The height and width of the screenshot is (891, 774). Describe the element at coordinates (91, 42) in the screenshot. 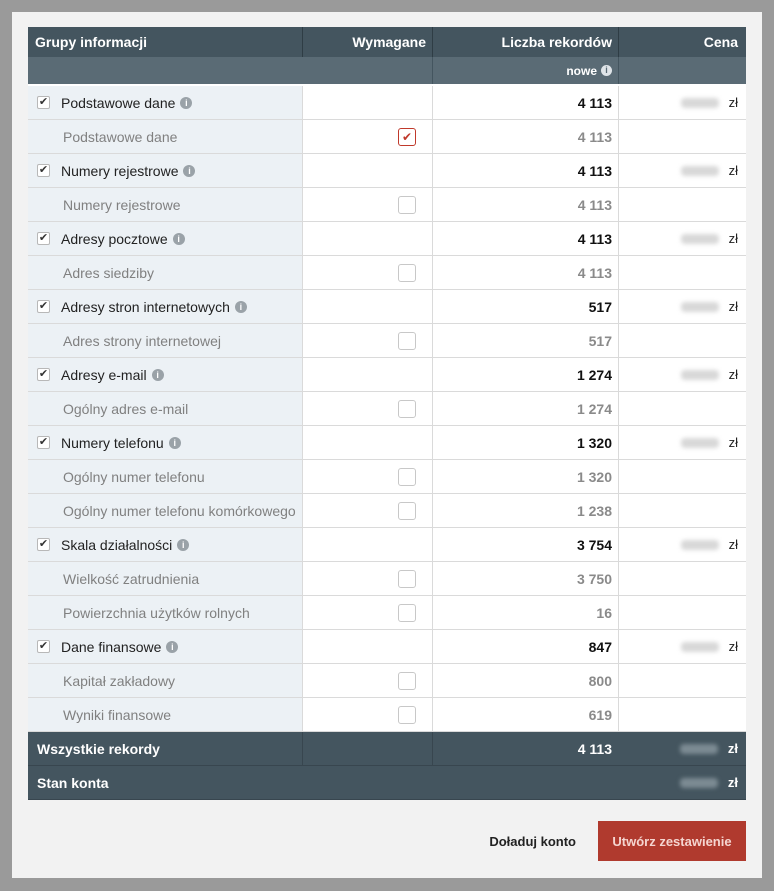

I see `header-groups: Grupy informacji` at that location.